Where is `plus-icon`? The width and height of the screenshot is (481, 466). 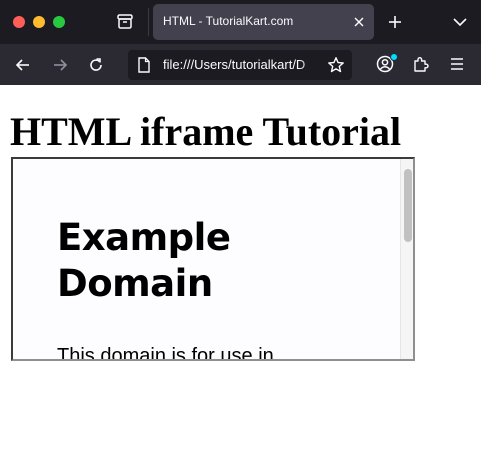
plus-icon is located at coordinates (395, 22).